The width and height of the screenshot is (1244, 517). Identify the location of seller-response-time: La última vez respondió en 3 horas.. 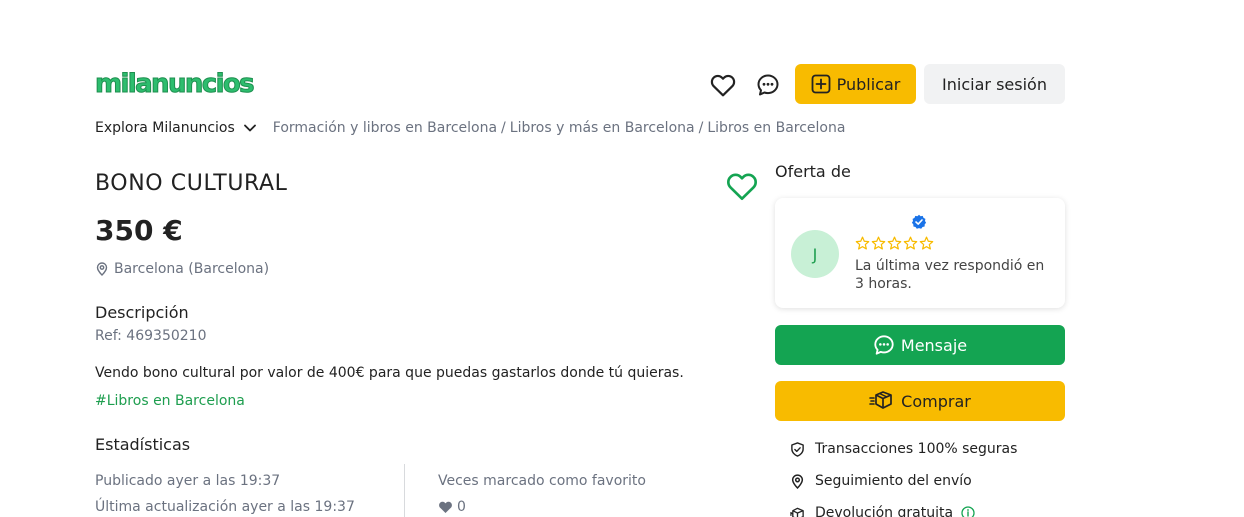
(950, 275).